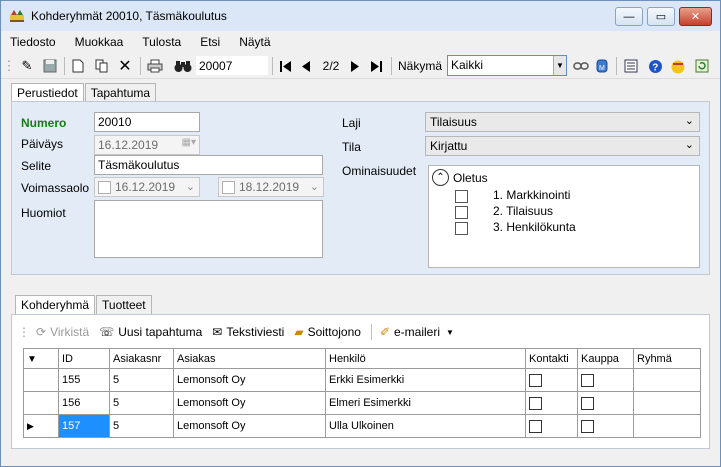  I want to click on markkinointi-checkbox, so click(461, 196).